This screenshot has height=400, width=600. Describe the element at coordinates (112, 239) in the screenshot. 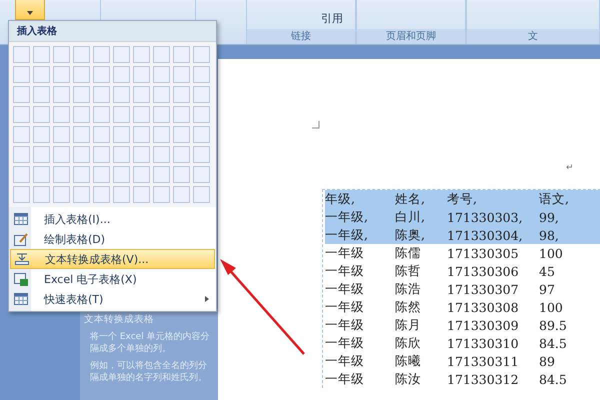

I see `menu-item: 绘制表格(D)` at that location.